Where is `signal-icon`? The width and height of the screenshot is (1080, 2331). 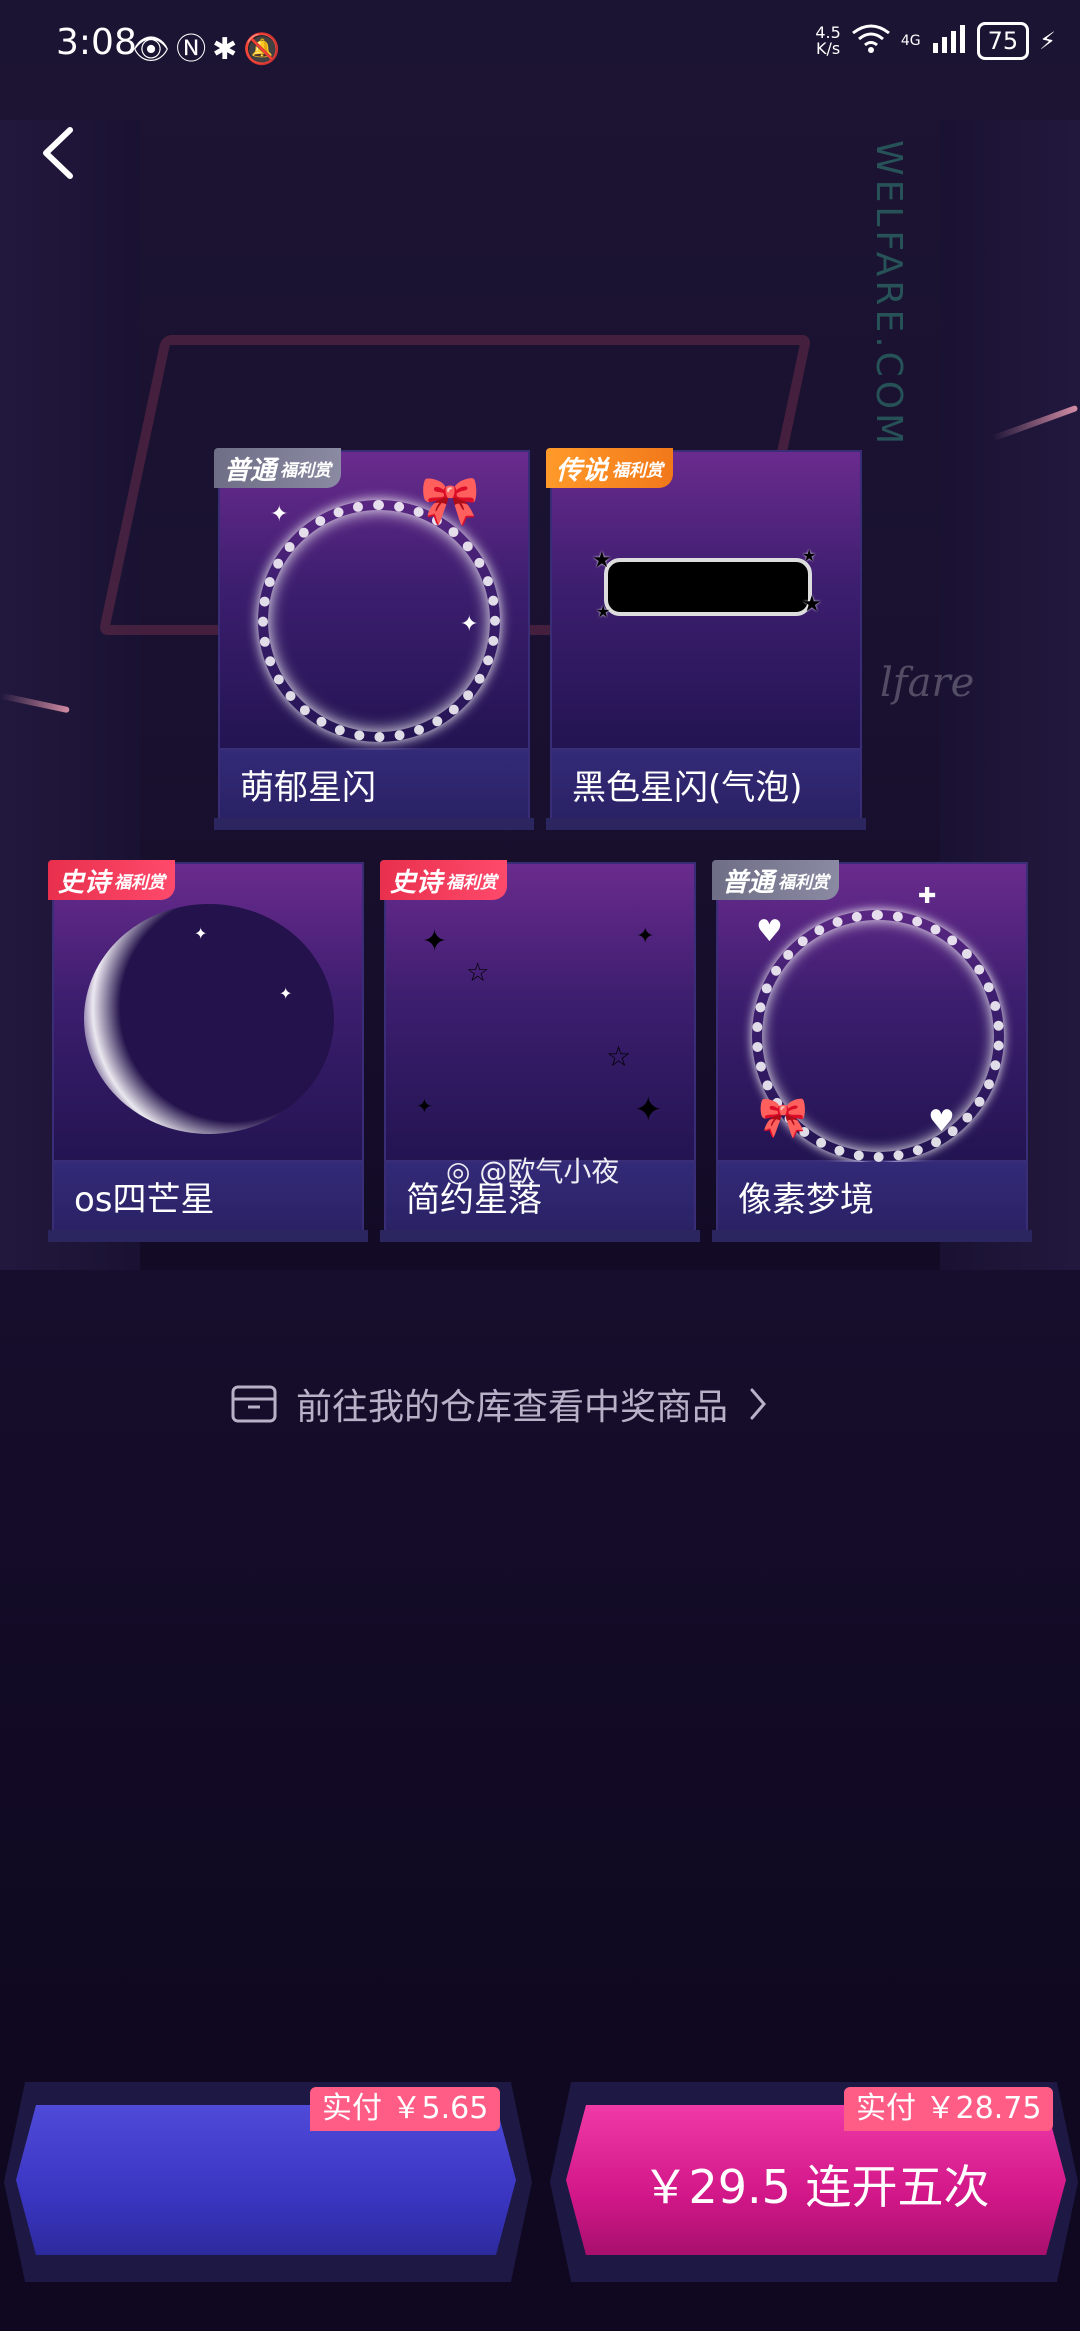 signal-icon is located at coordinates (949, 41).